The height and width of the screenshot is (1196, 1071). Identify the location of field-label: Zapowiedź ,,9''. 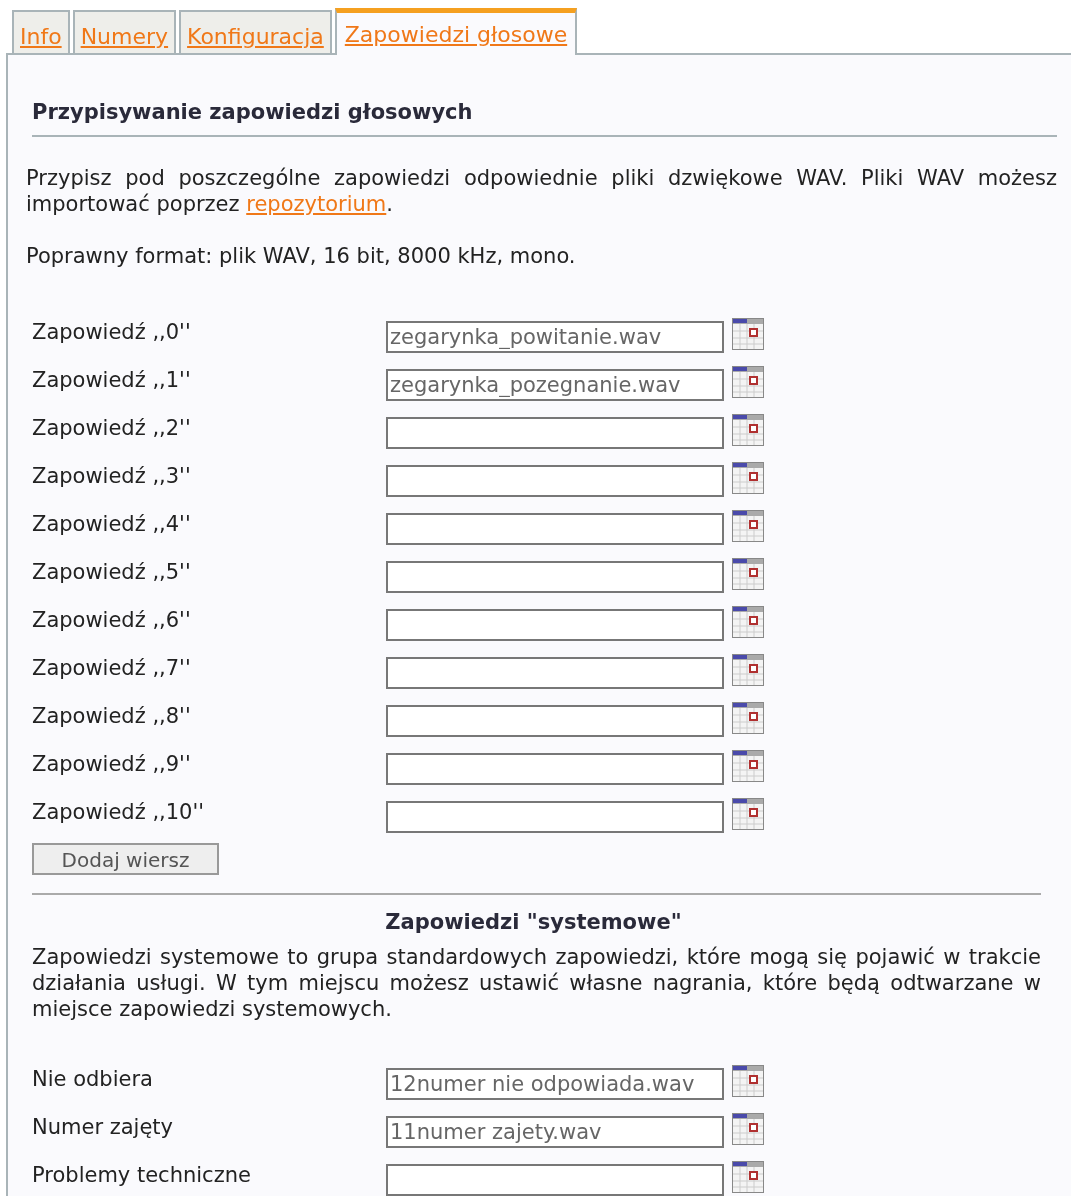
(112, 764).